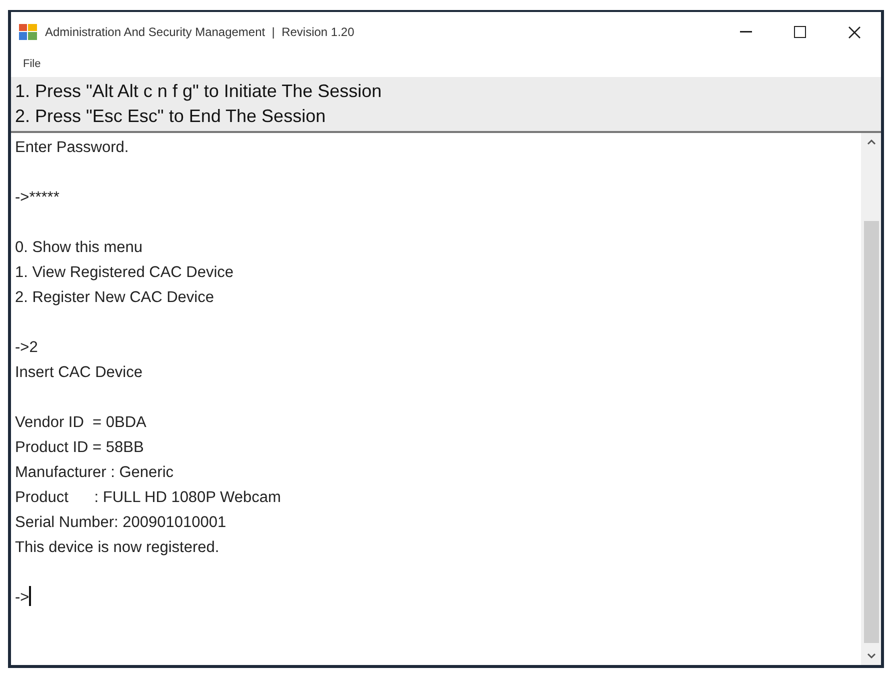  Describe the element at coordinates (80, 422) in the screenshot. I see `console-line: Vendor ID = 0BDA` at that location.